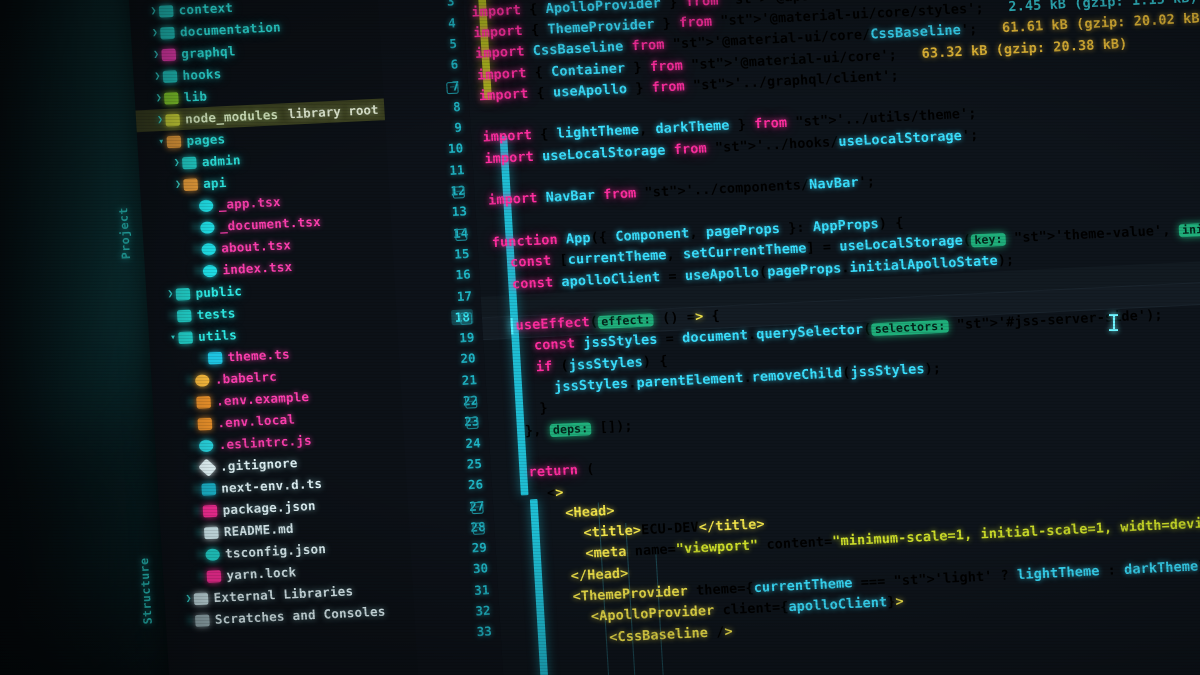  Describe the element at coordinates (455, 148) in the screenshot. I see `line-number-10: 10` at that location.